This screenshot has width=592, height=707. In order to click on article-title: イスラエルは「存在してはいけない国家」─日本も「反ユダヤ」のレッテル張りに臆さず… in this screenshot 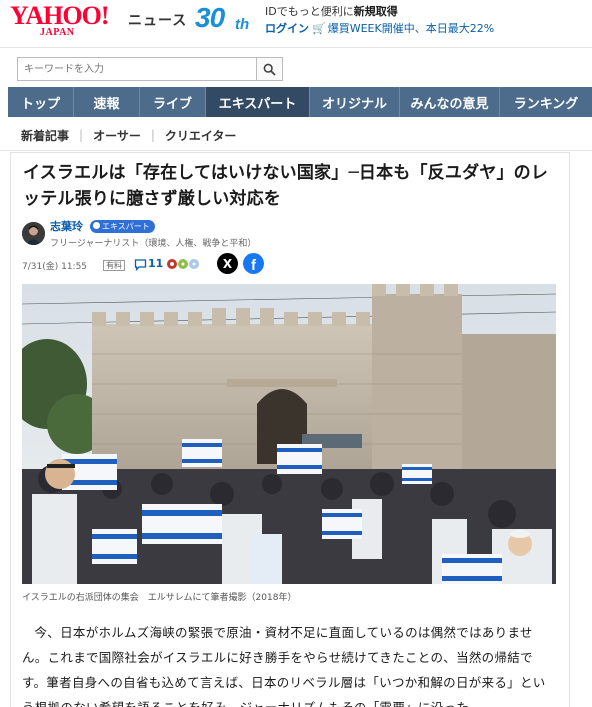, I will do `click(286, 186)`.